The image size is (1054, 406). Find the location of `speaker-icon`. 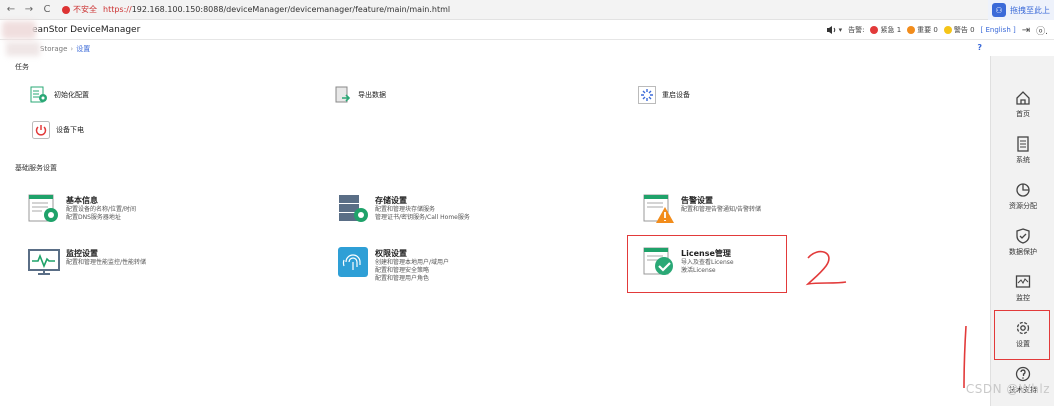

speaker-icon is located at coordinates (830, 30).